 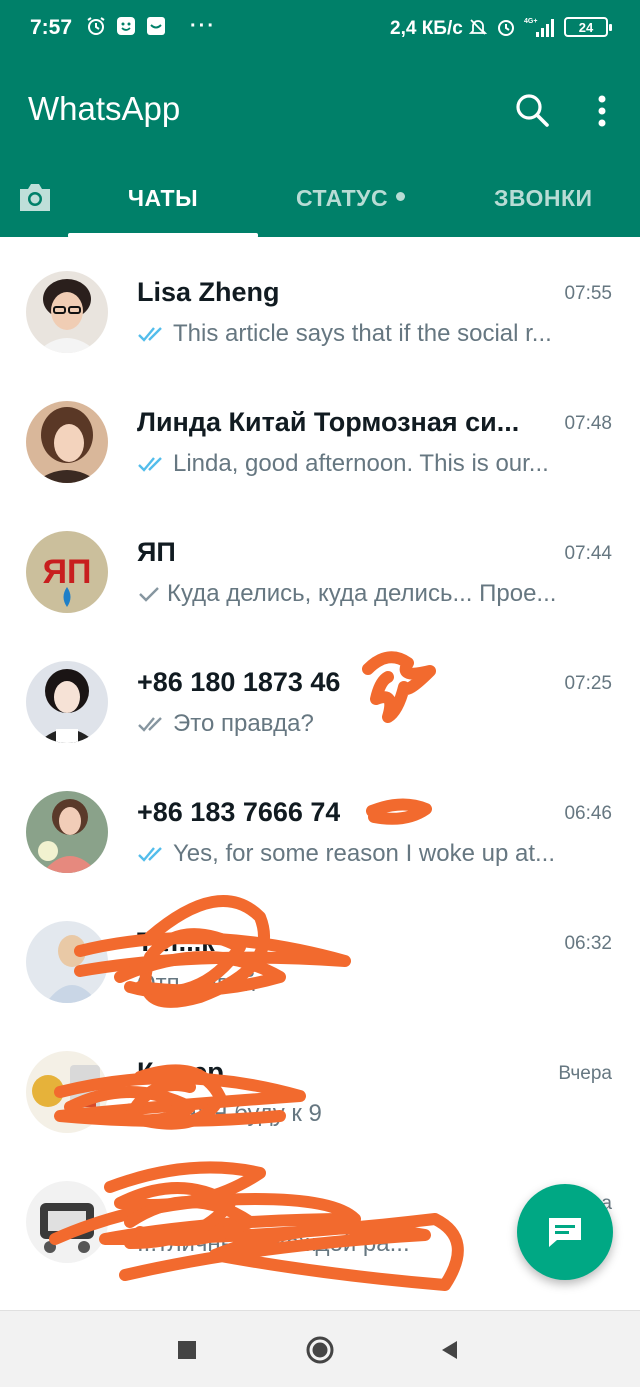 What do you see at coordinates (588, 943) in the screenshot?
I see `chat-time: 06:32` at bounding box center [588, 943].